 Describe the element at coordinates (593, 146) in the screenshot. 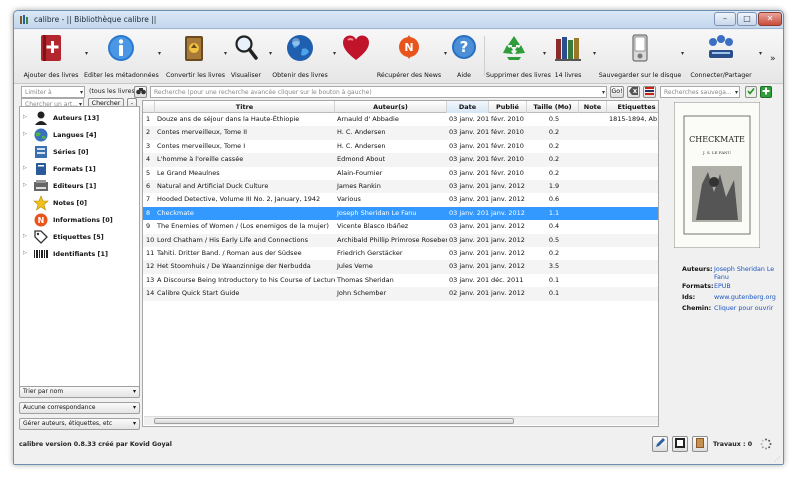

I see `cell-rating` at that location.